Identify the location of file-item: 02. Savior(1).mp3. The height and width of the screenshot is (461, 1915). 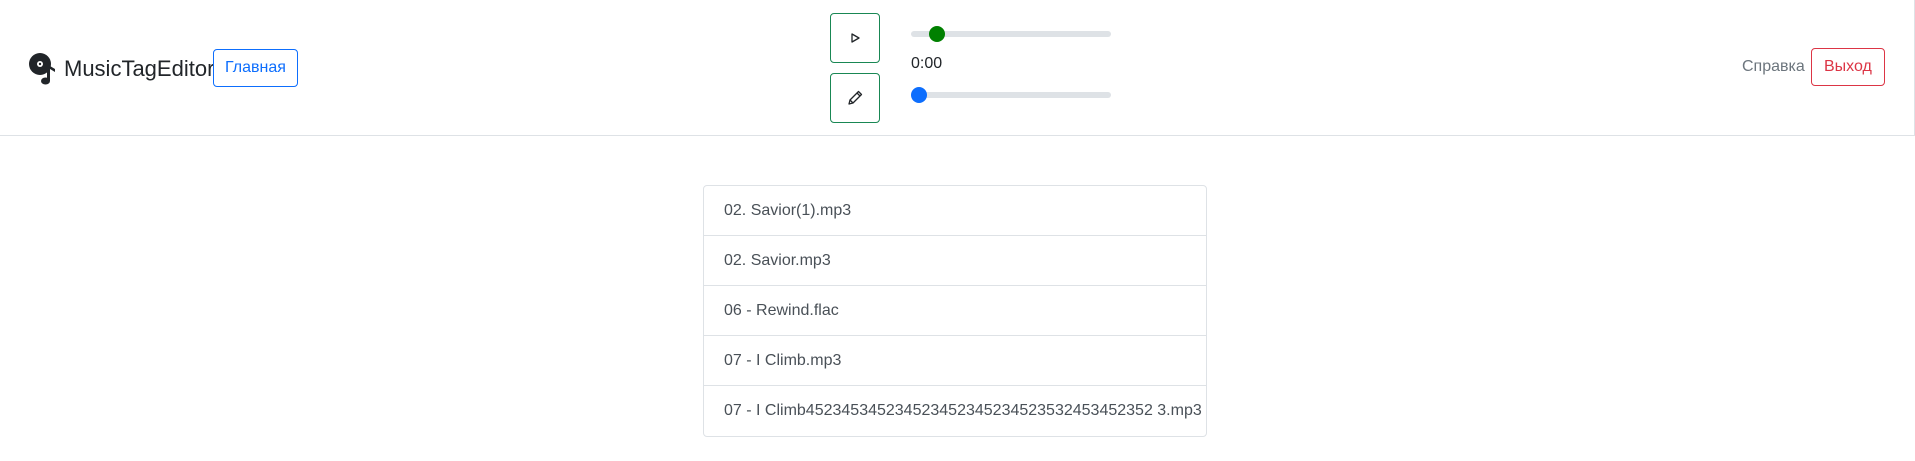
(955, 211).